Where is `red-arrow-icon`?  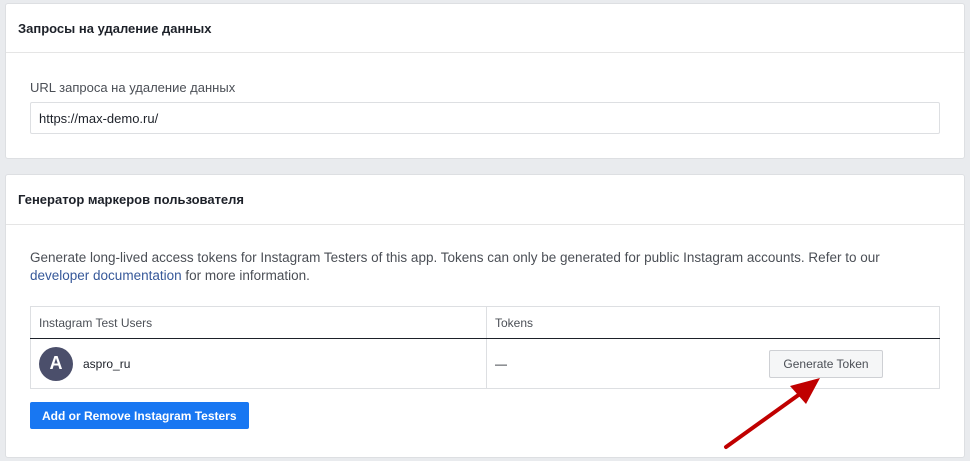
red-arrow-icon is located at coordinates (772, 413).